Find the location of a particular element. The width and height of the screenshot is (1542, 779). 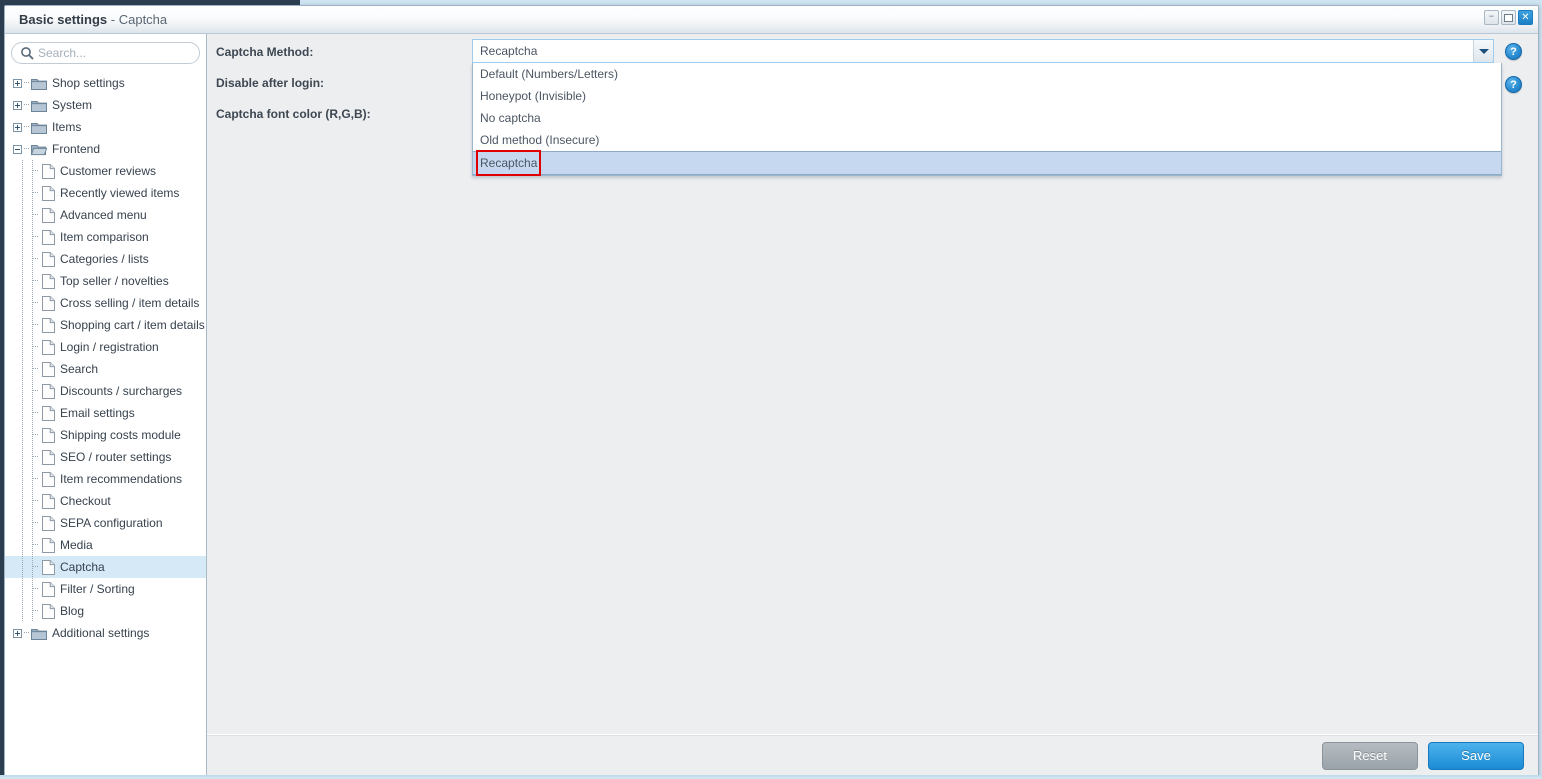

sidebar-item-cross-selling-item-details: Cross selling / item details is located at coordinates (105, 303).